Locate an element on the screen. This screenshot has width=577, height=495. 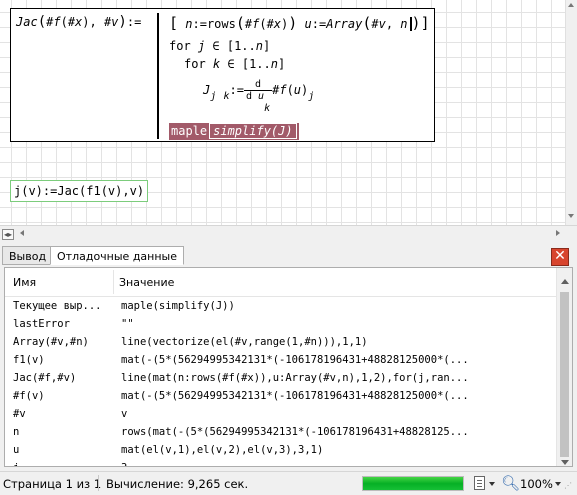
worksheet-horizontal-scrollbar is located at coordinates (290, 234).